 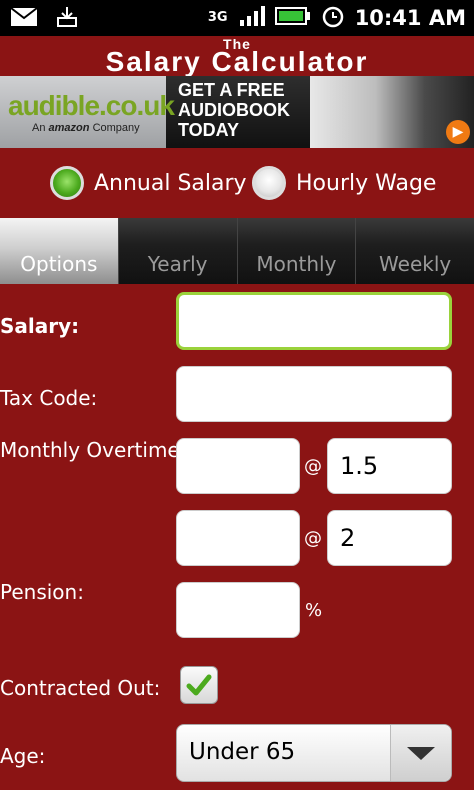 What do you see at coordinates (39, 128) in the screenshot?
I see `ad-sub-prefix: An` at bounding box center [39, 128].